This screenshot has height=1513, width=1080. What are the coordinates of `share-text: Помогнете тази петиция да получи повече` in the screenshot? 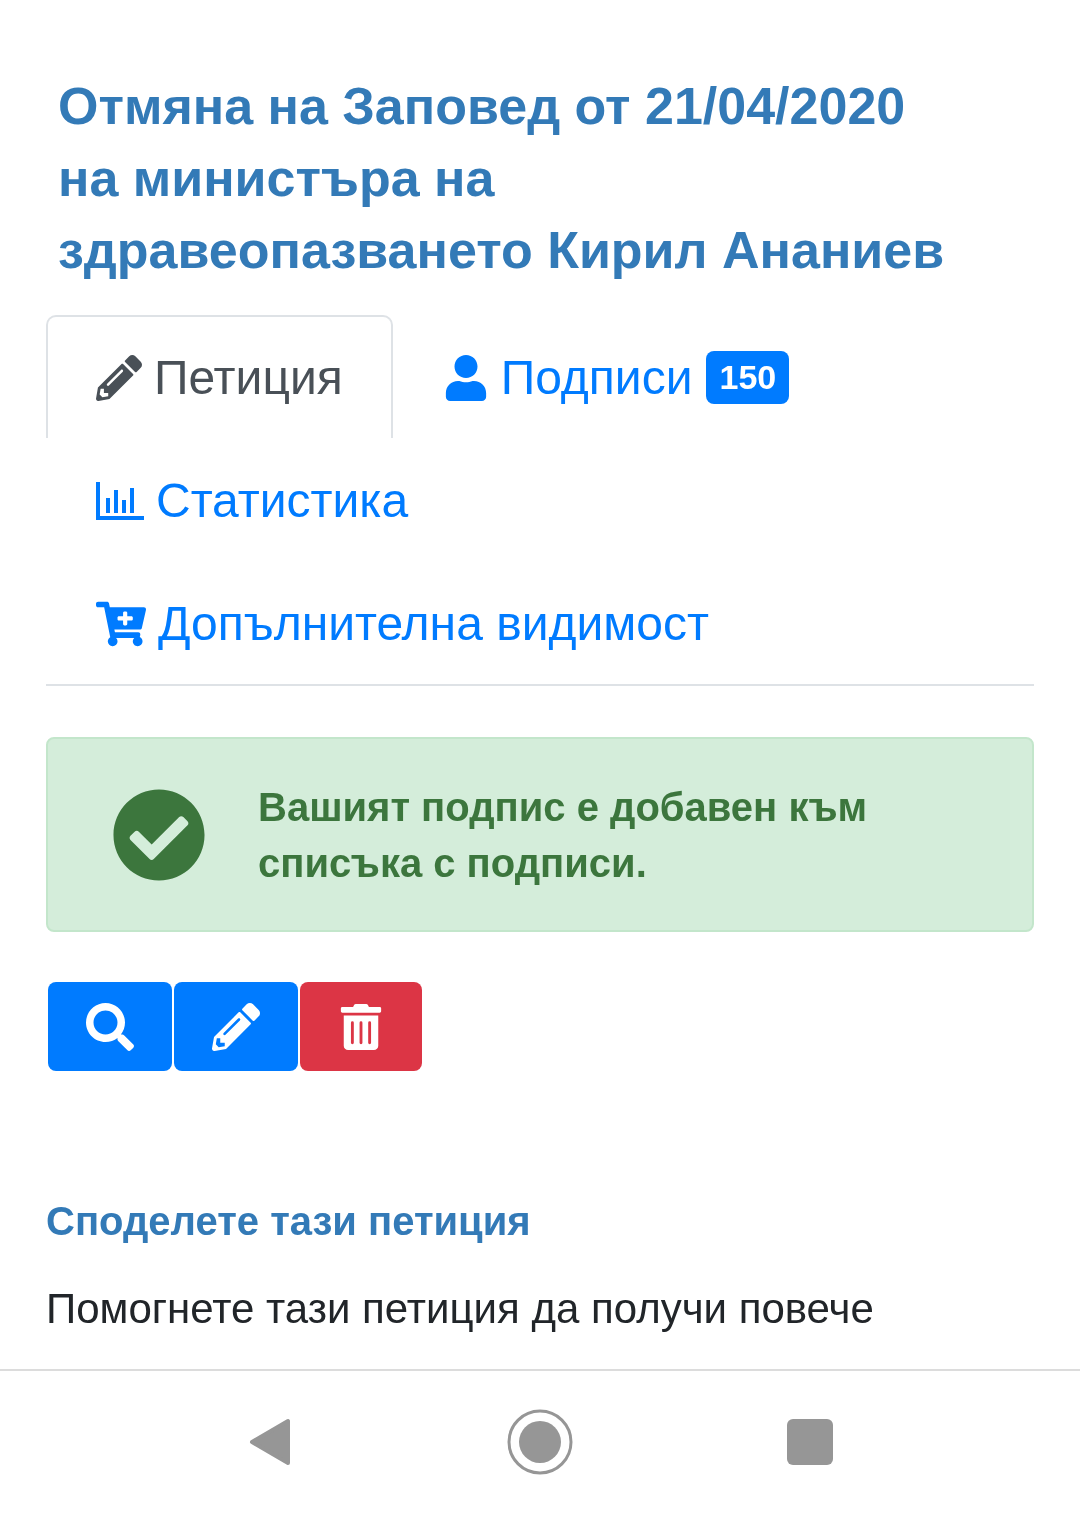 It's located at (460, 1309).